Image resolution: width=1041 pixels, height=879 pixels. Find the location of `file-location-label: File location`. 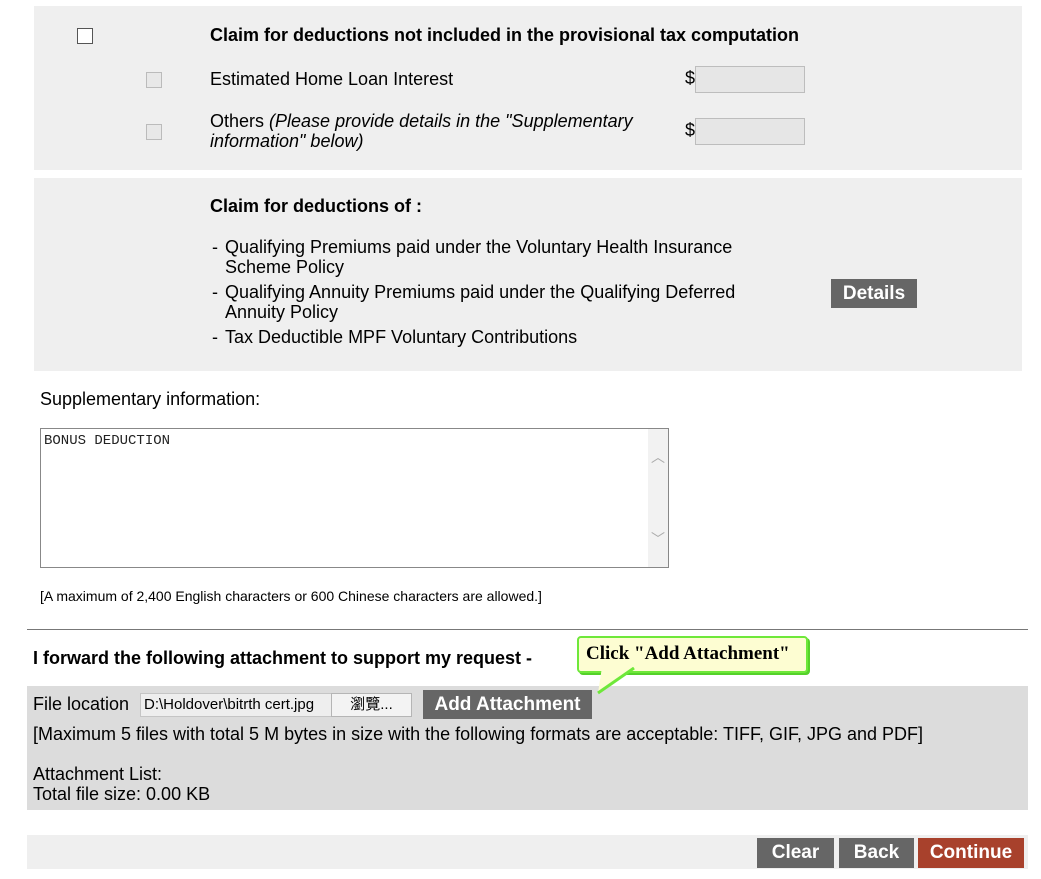

file-location-label: File location is located at coordinates (81, 704).